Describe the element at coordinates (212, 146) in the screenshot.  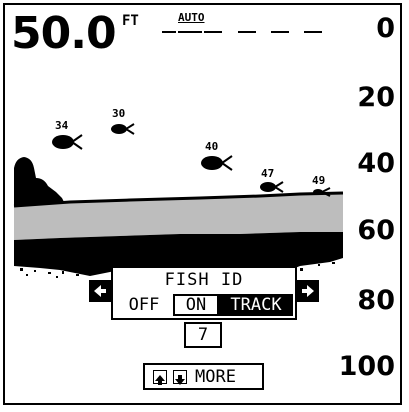
I see `fish-depth-label: 40` at that location.